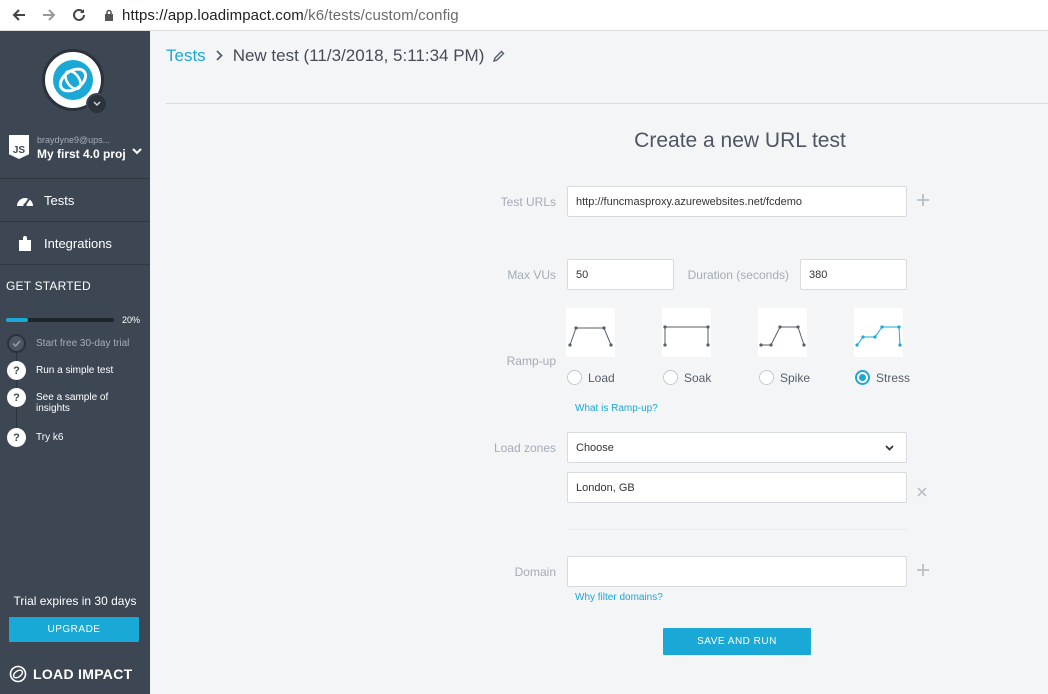  Describe the element at coordinates (686, 336) in the screenshot. I see `soak-profile-icon` at that location.